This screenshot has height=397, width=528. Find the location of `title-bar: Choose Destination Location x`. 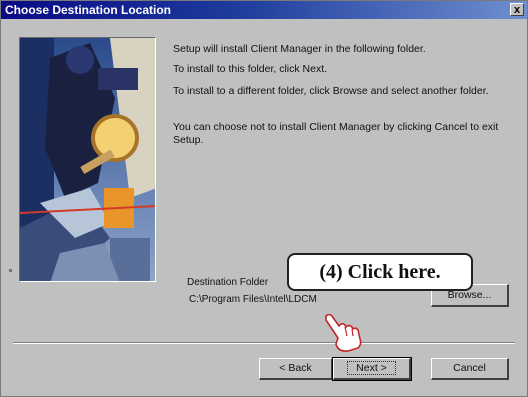

title-bar: Choose Destination Location x is located at coordinates (264, 10).